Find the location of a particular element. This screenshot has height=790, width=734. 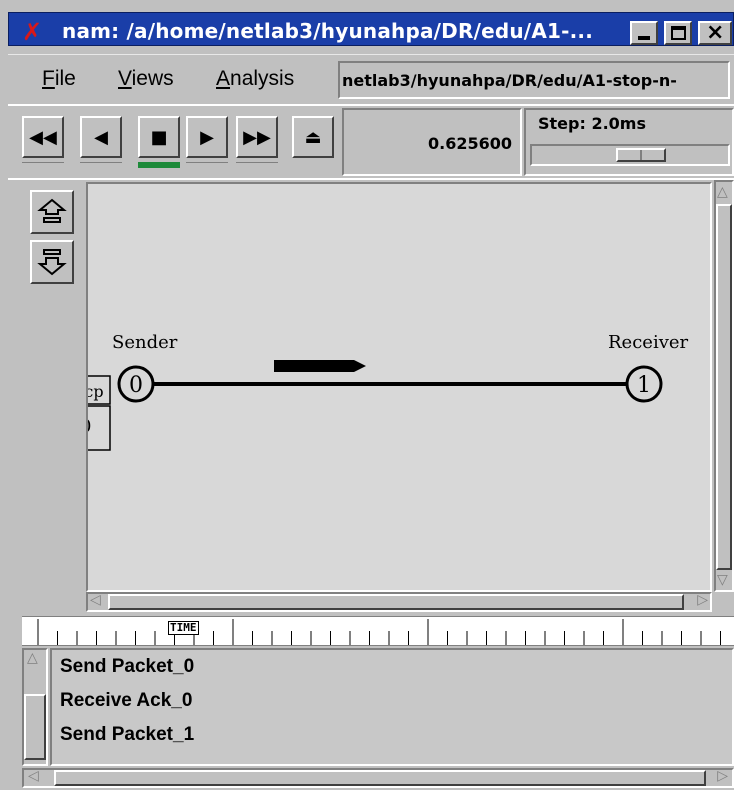

fast-forward-button: ▶▶ is located at coordinates (257, 137).